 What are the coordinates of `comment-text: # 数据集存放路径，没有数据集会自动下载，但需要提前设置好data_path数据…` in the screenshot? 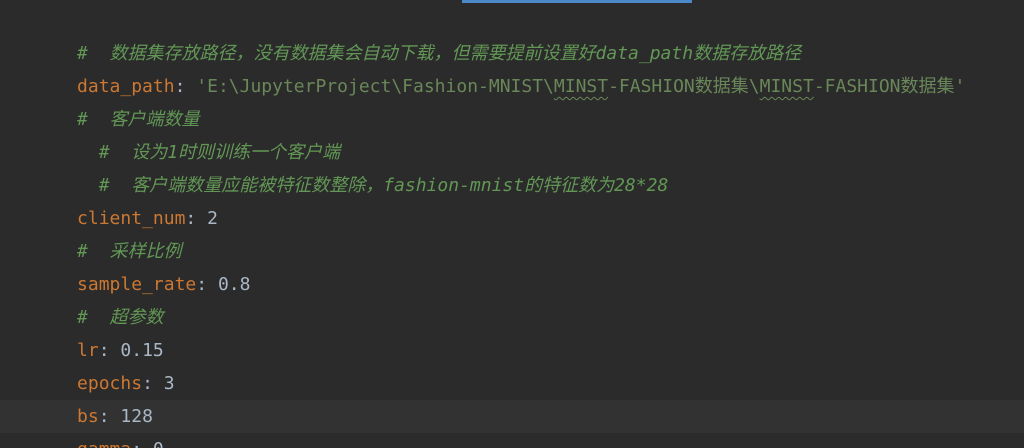 It's located at (439, 53).